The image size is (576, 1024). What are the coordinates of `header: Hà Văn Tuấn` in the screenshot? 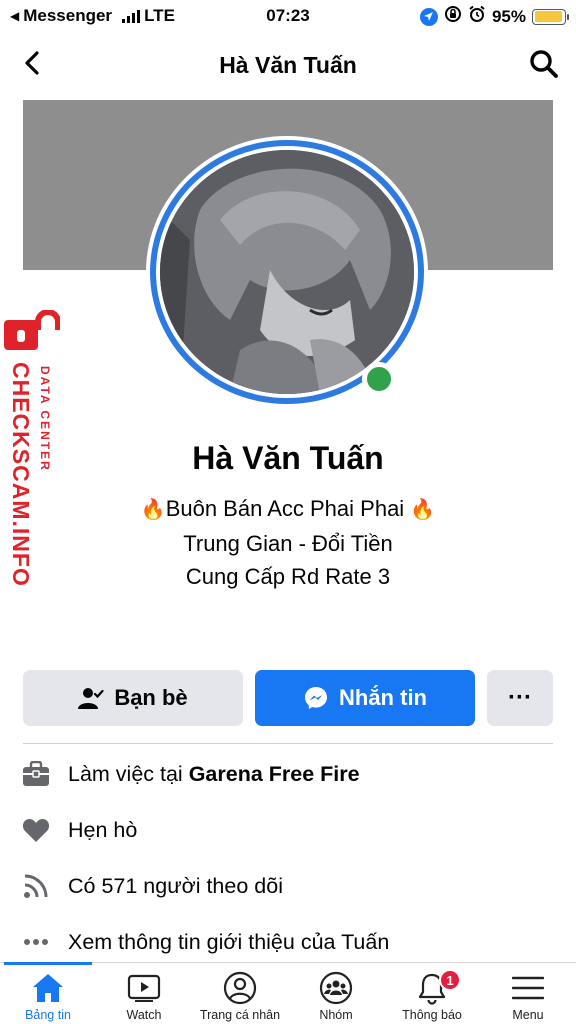 It's located at (288, 65).